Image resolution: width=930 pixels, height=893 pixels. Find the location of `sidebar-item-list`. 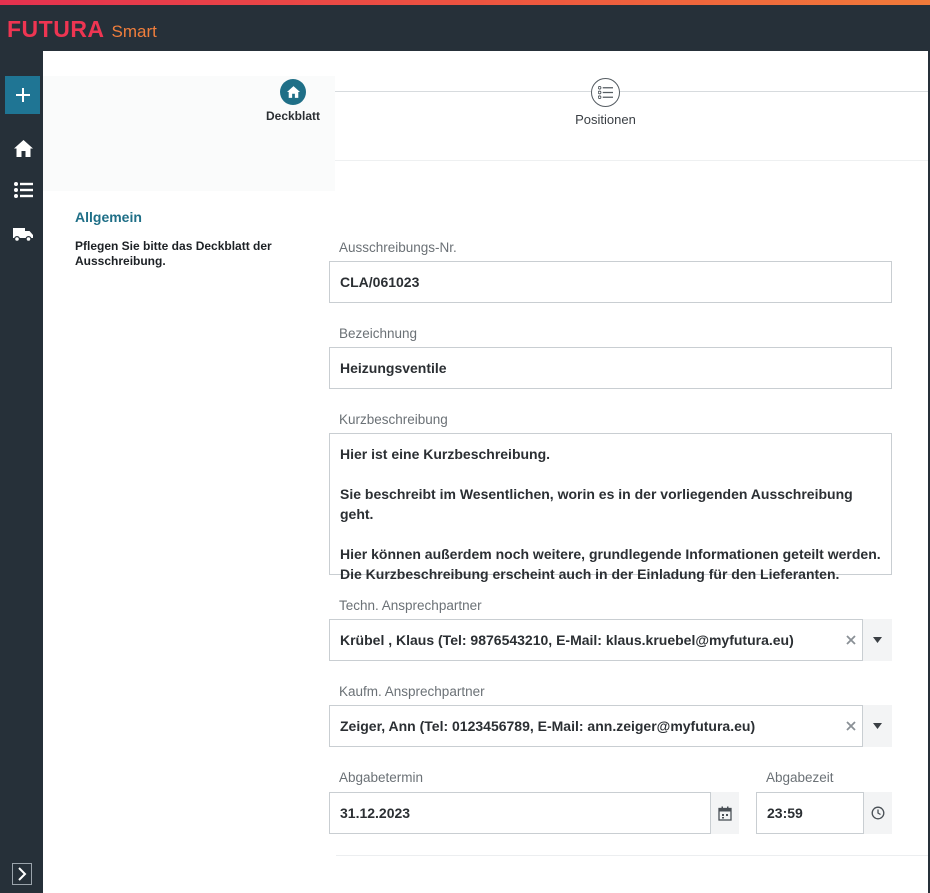

sidebar-item-list is located at coordinates (23, 190).